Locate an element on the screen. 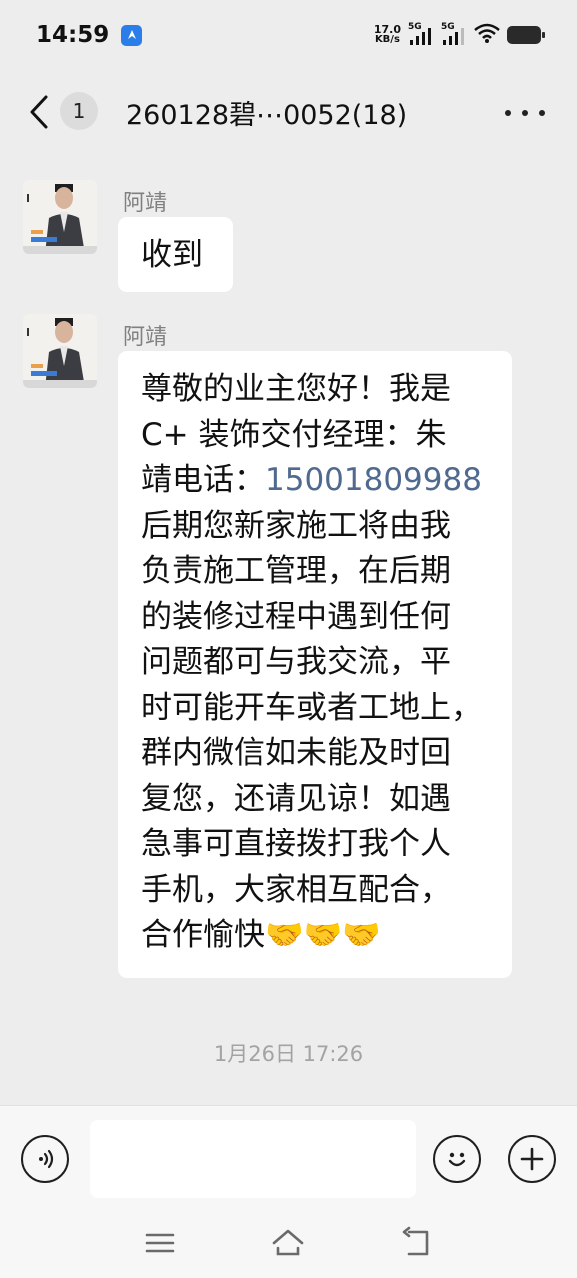  message-line-text: 靖电话： is located at coordinates (203, 480).